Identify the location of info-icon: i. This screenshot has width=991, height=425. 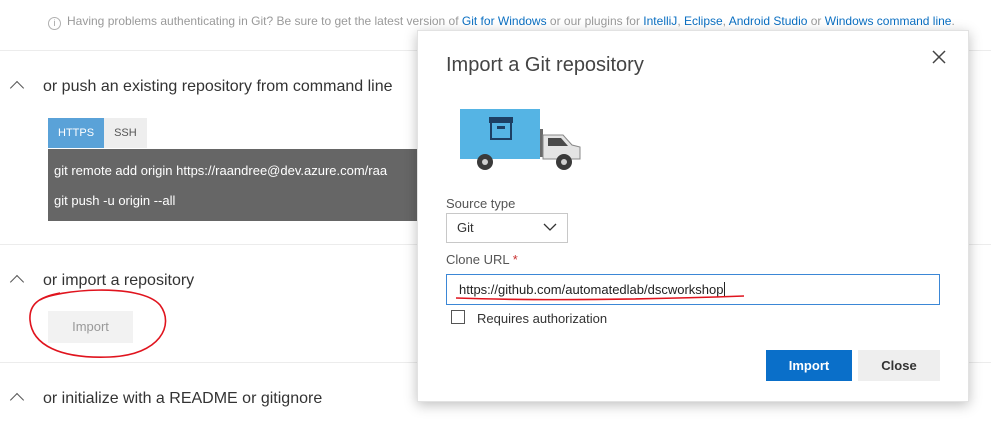
(54, 23).